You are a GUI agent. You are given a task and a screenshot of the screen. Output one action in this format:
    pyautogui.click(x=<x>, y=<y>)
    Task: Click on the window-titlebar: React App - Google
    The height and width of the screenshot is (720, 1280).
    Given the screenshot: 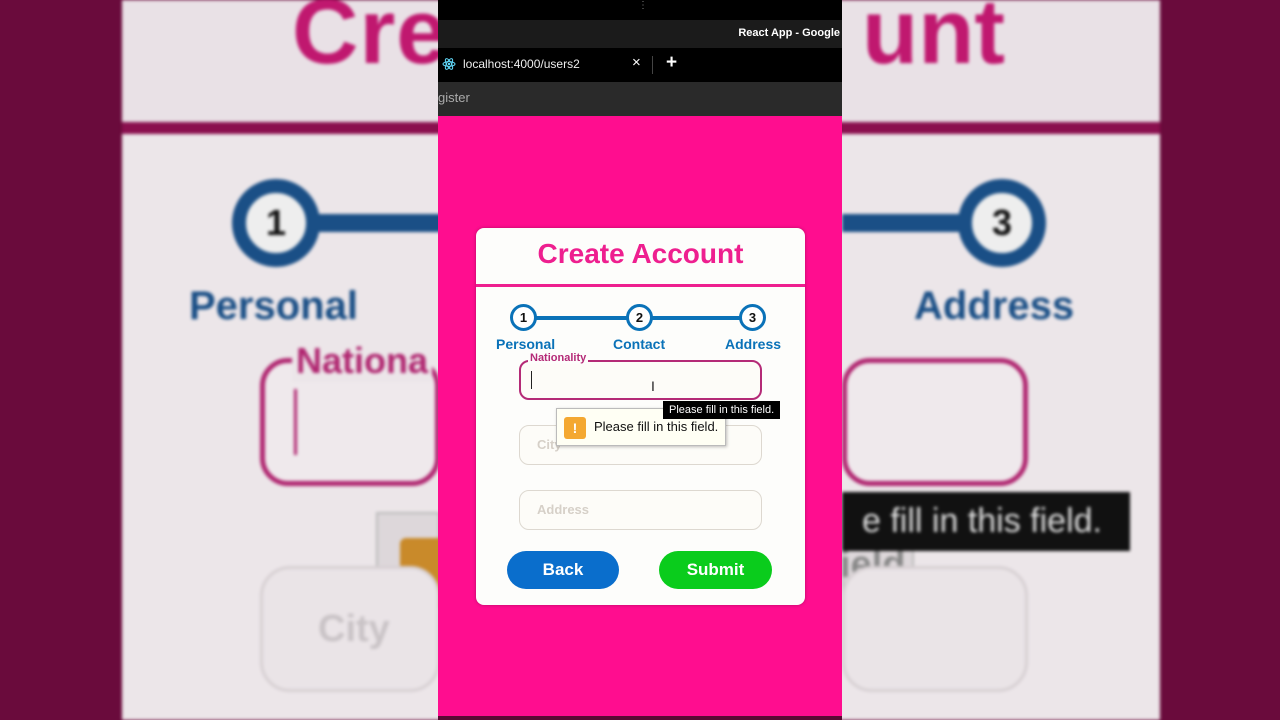 What is the action you would take?
    pyautogui.click(x=640, y=34)
    